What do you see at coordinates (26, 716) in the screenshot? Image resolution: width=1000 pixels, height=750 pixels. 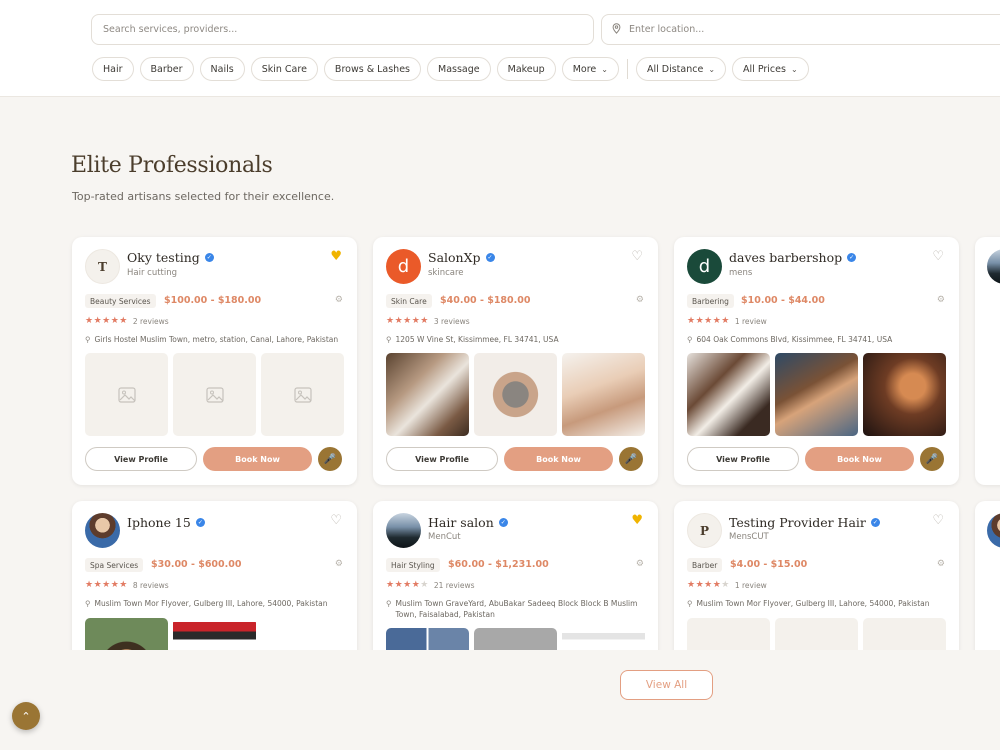 I see `scroll-to-top-icon: ⌃` at bounding box center [26, 716].